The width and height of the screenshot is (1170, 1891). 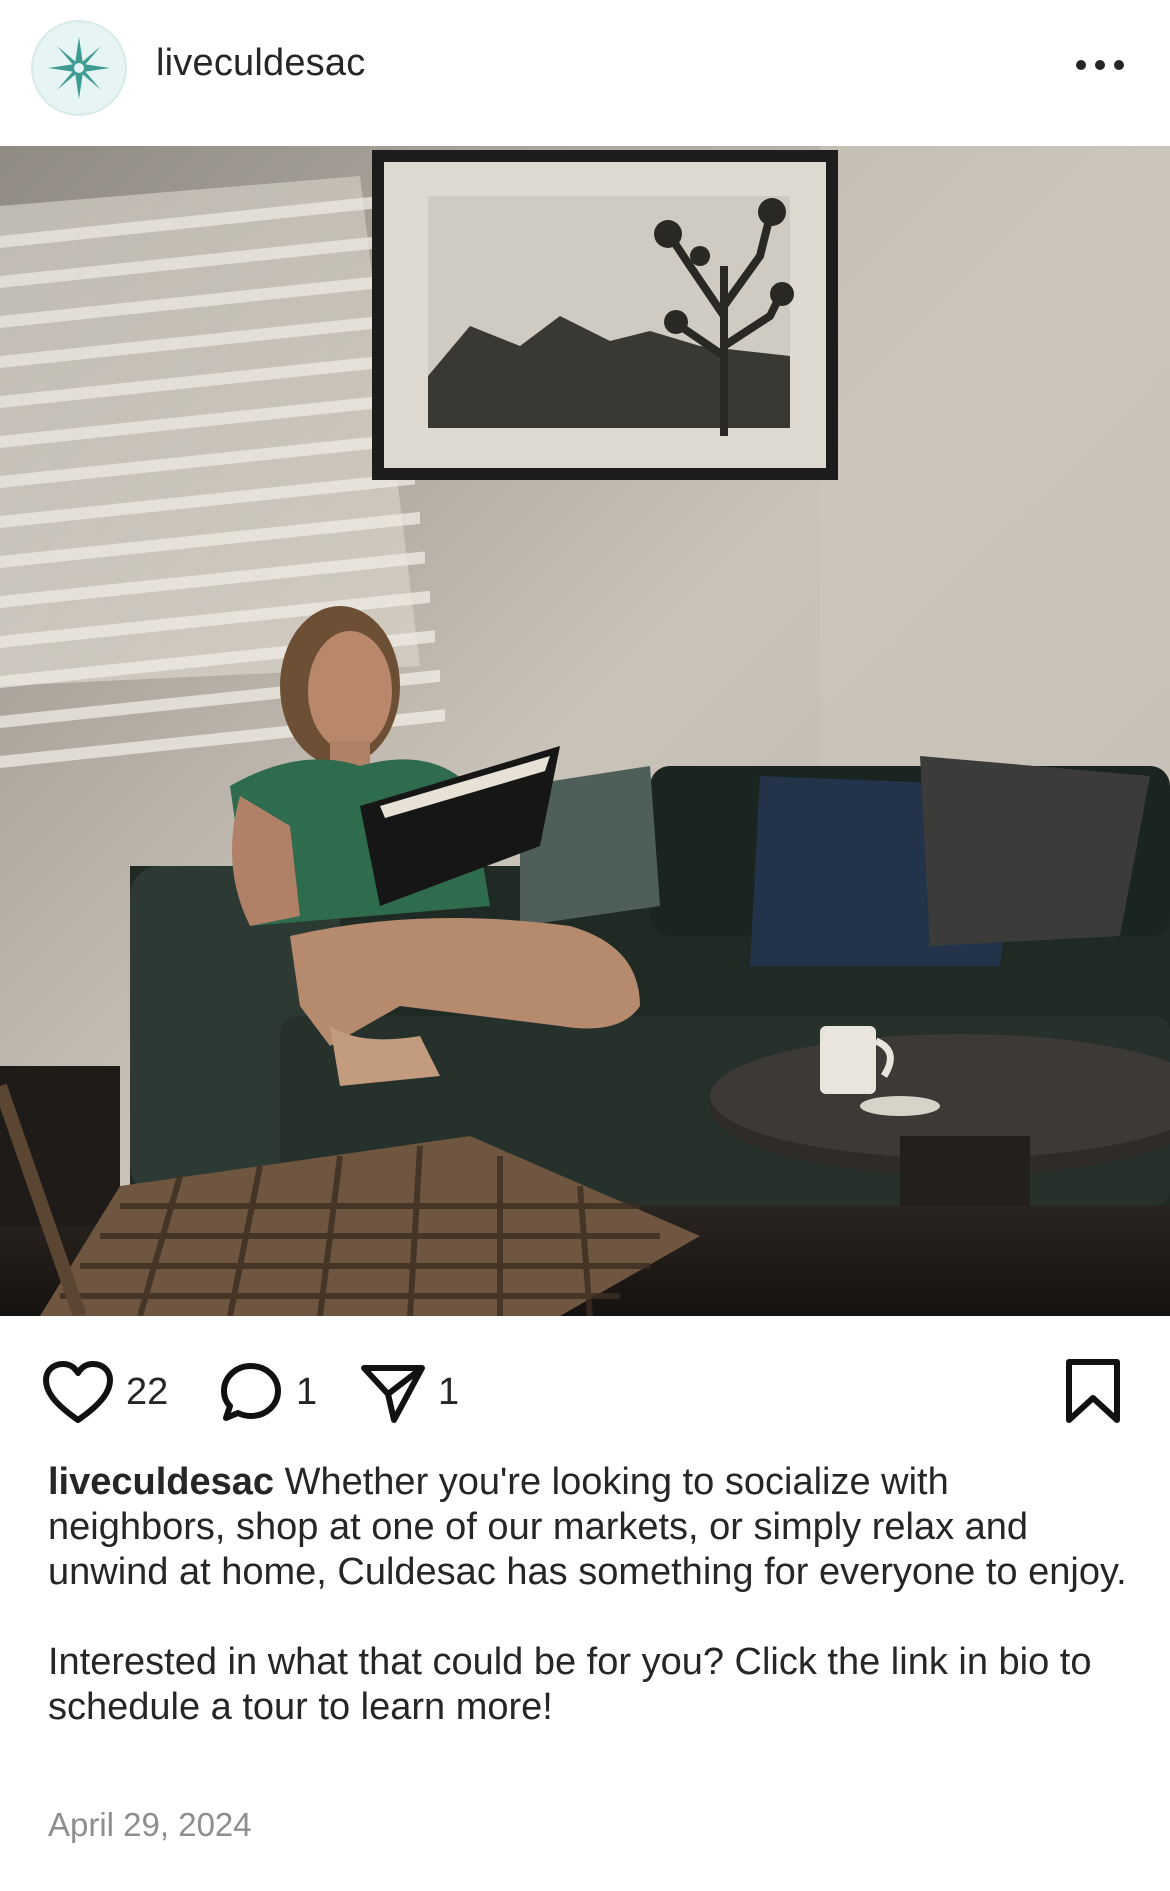 I want to click on like-action: 22, so click(x=105, y=1392).